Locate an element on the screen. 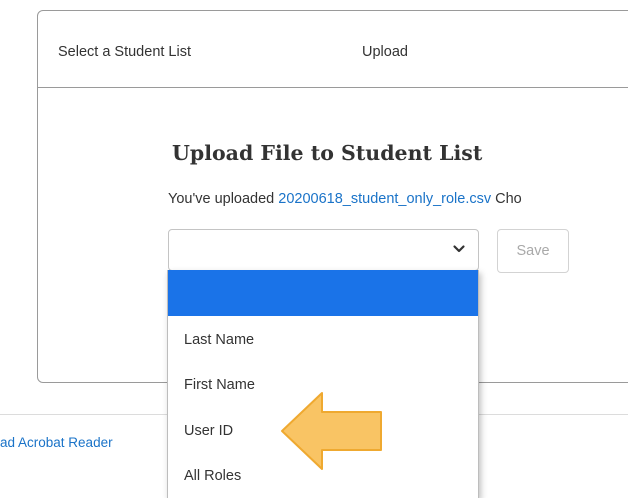 The image size is (628, 498). uploaded-file-link: 20200618_student_only_role.csv is located at coordinates (384, 199).